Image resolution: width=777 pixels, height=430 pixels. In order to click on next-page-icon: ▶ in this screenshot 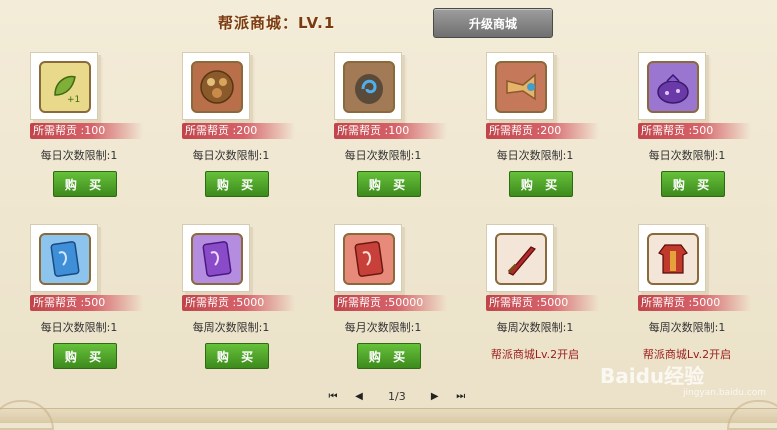, I will do `click(435, 396)`.